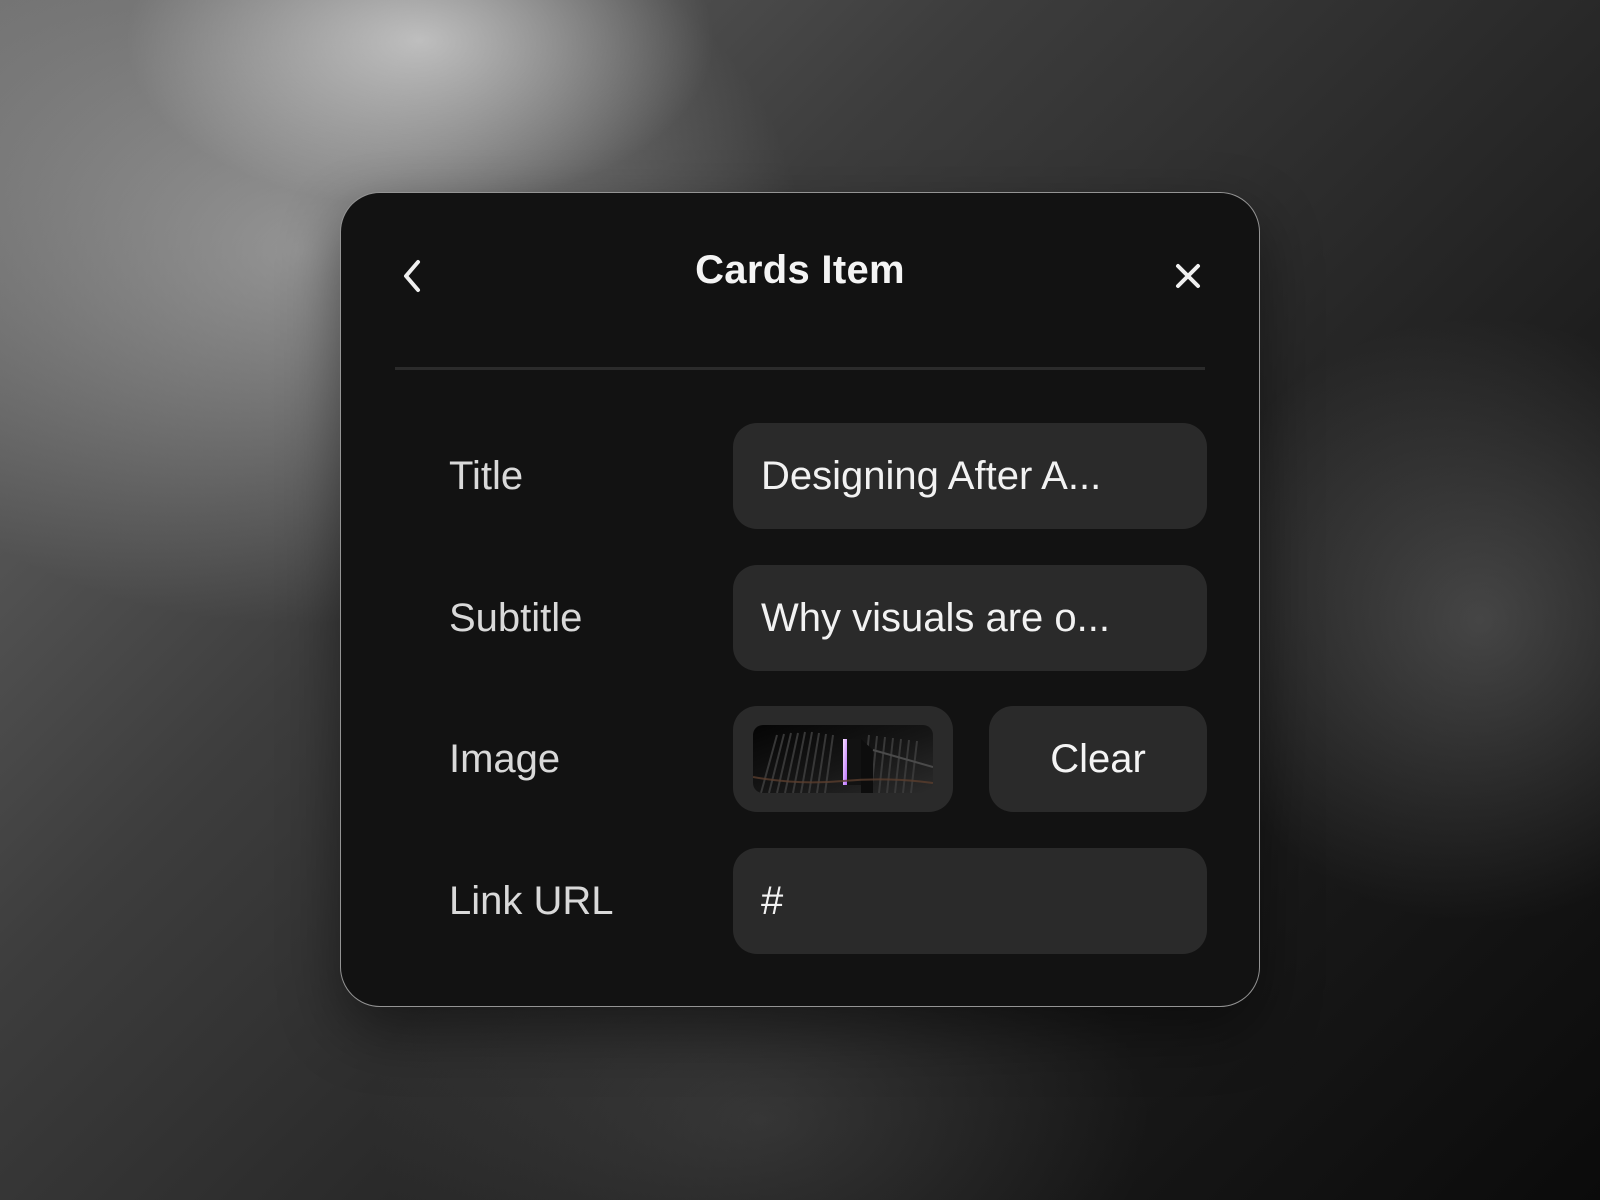  What do you see at coordinates (486, 476) in the screenshot?
I see `title-label: Title` at bounding box center [486, 476].